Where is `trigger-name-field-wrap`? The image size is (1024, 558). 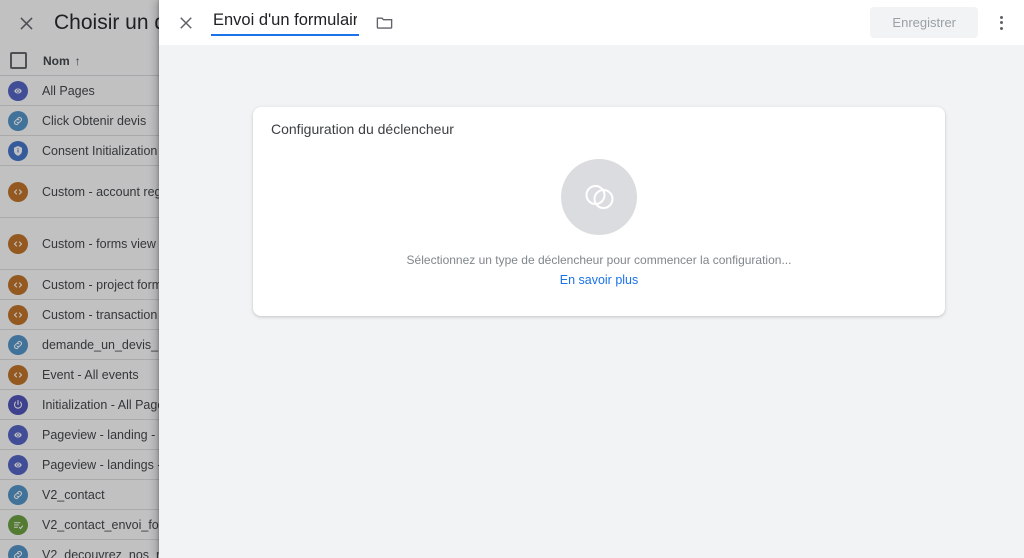
trigger-name-field-wrap is located at coordinates (285, 22).